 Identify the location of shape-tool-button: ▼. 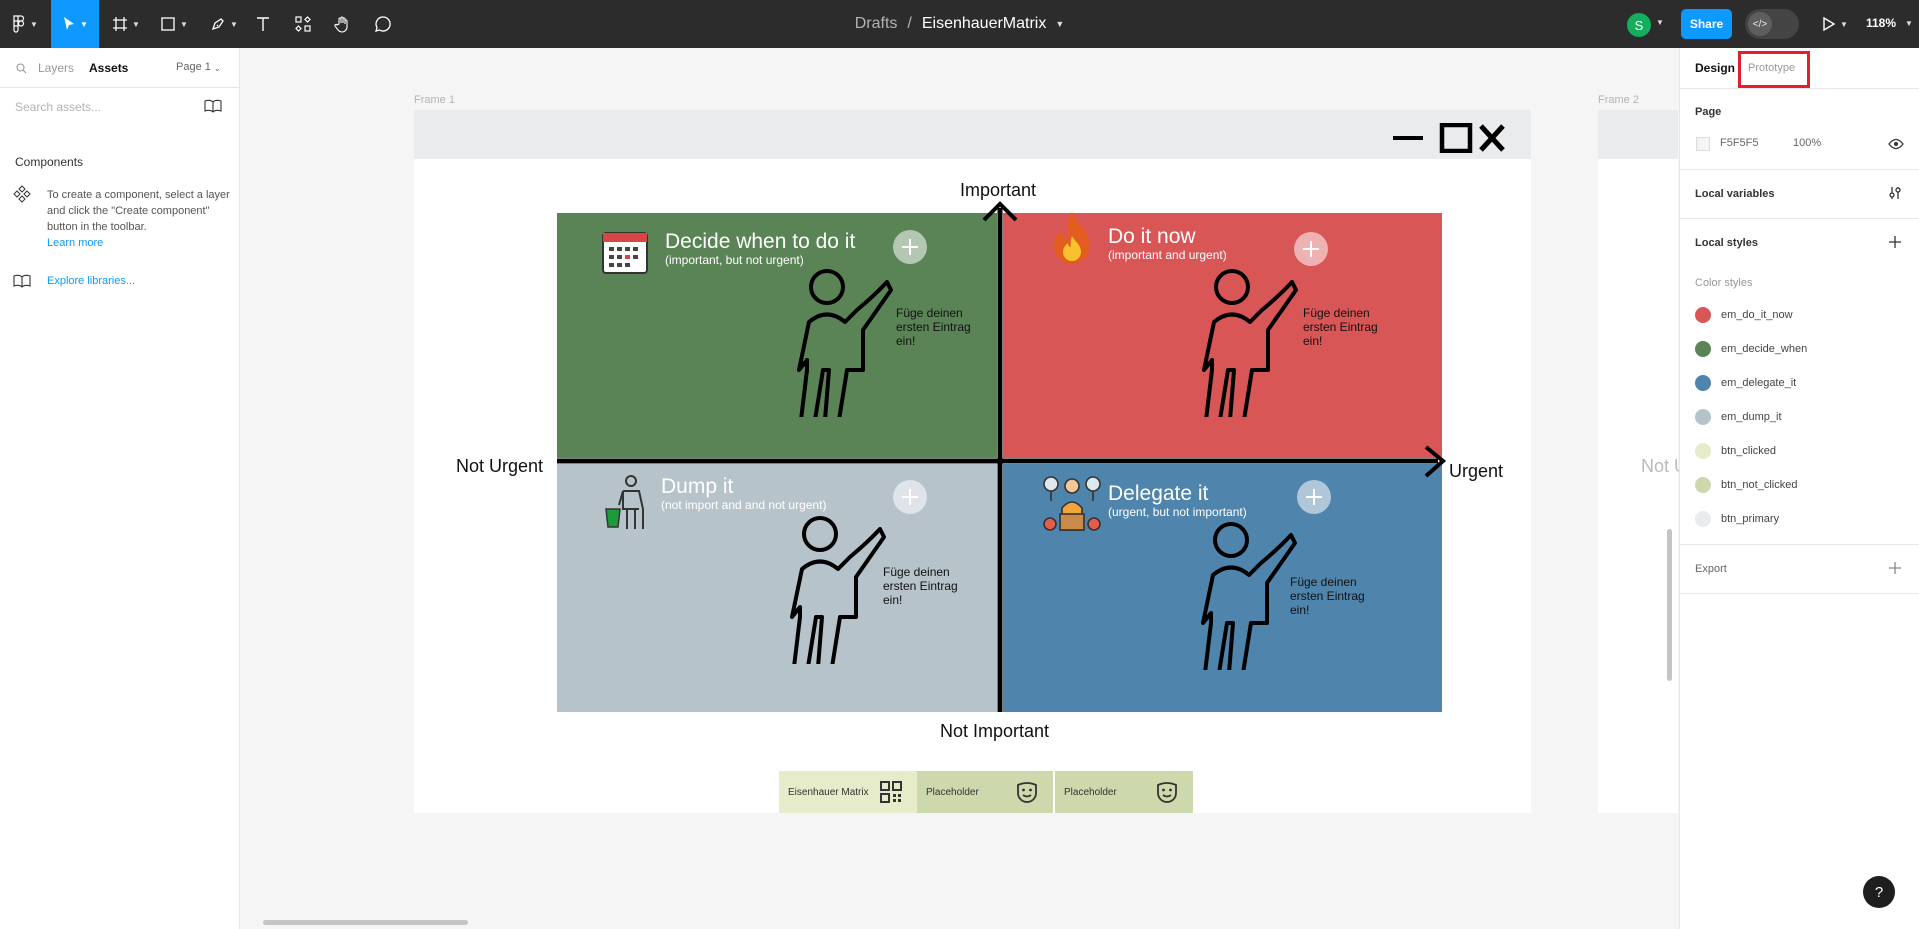
(174, 24).